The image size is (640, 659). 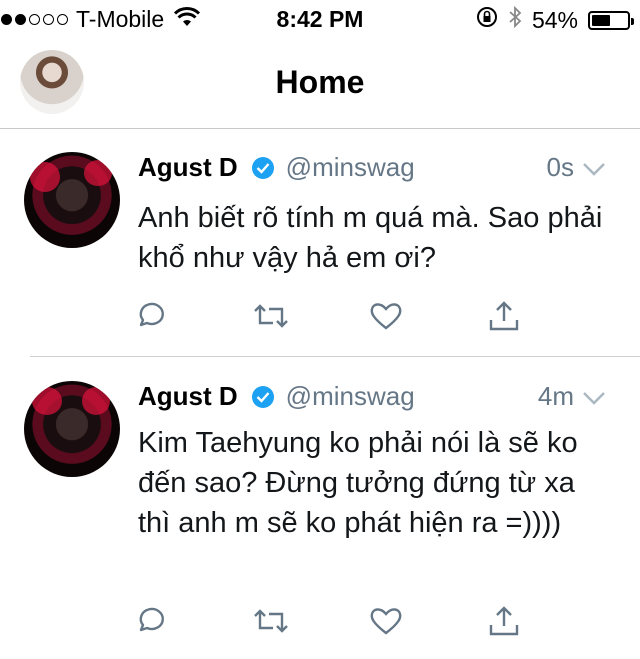 I want to click on tweet-timestamp: 0s, so click(x=560, y=167).